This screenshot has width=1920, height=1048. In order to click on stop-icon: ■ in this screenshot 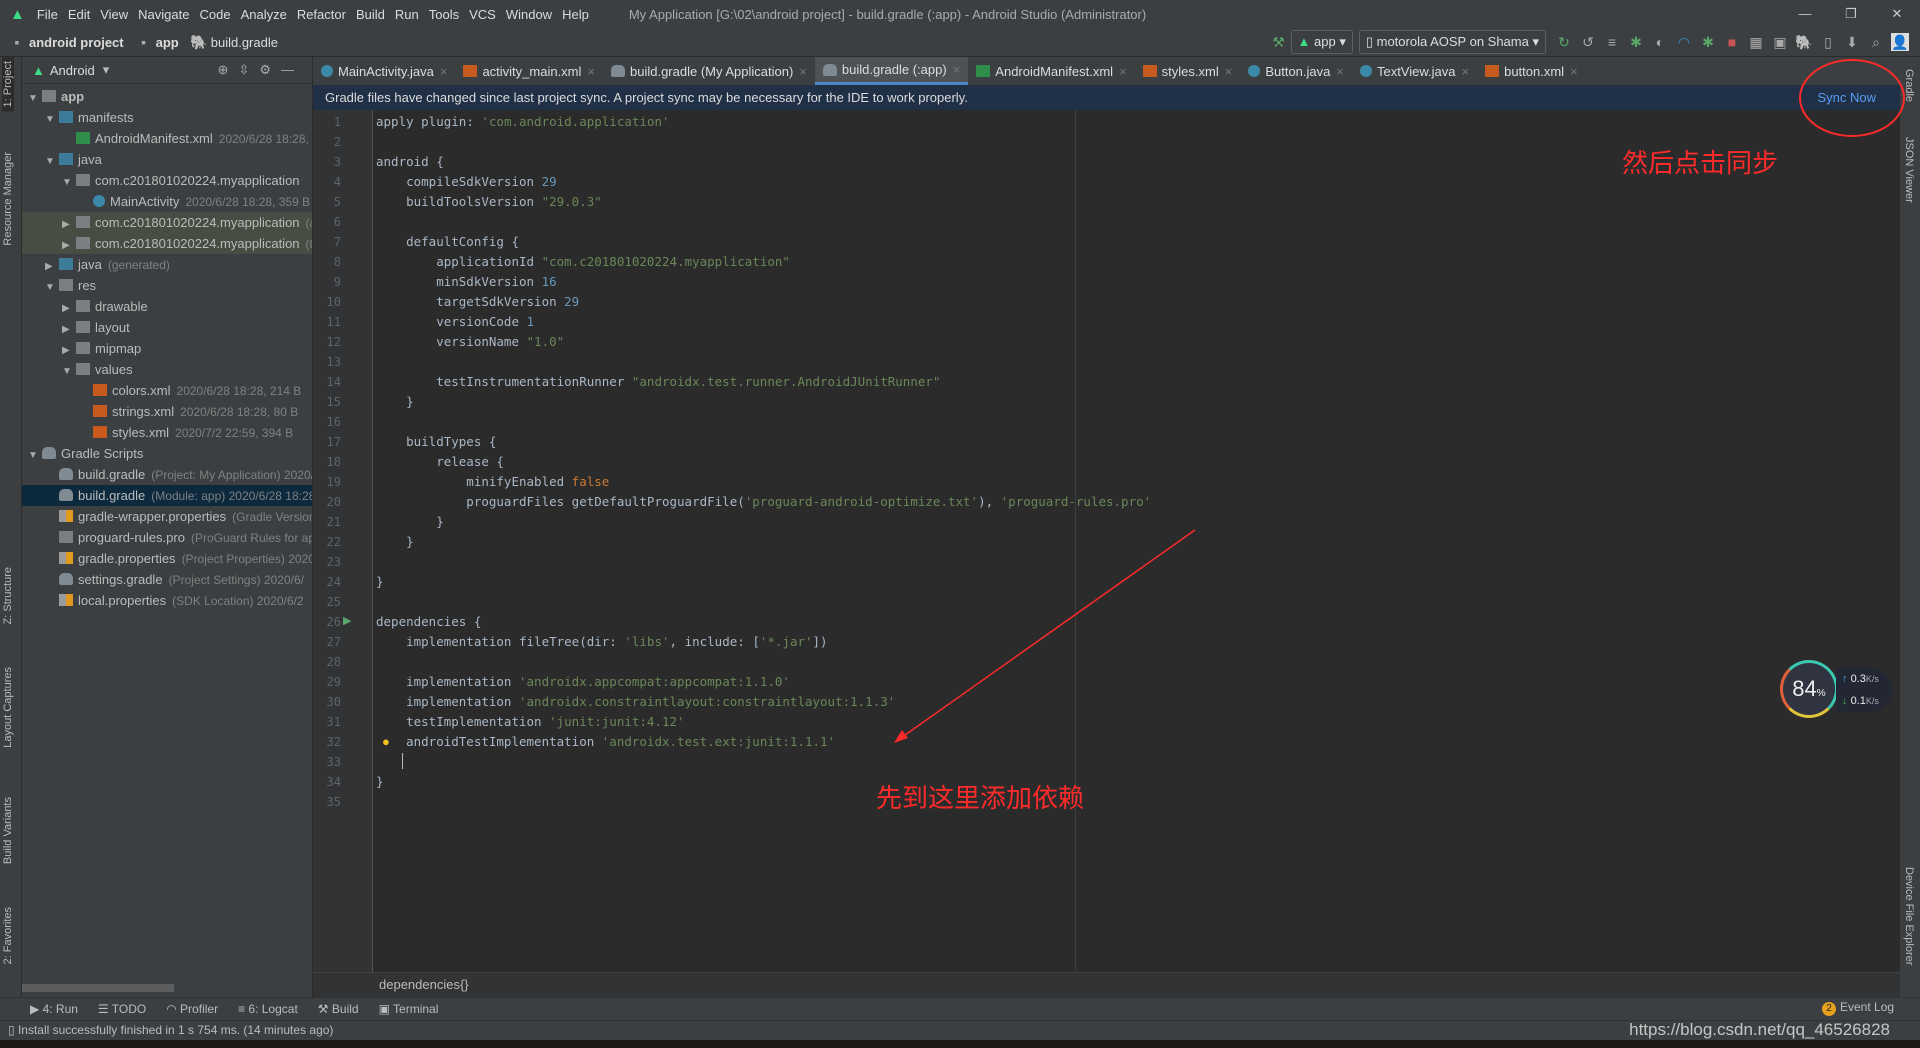, I will do `click(1732, 42)`.